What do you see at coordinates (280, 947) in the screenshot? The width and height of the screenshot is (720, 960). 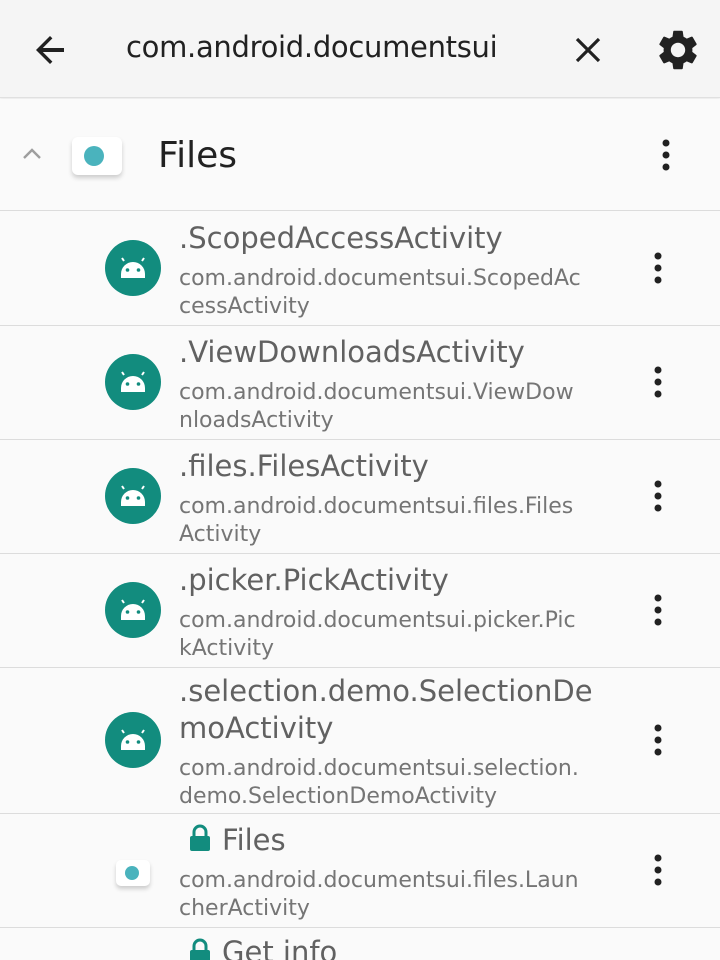 I see `launcher-title: Get info` at bounding box center [280, 947].